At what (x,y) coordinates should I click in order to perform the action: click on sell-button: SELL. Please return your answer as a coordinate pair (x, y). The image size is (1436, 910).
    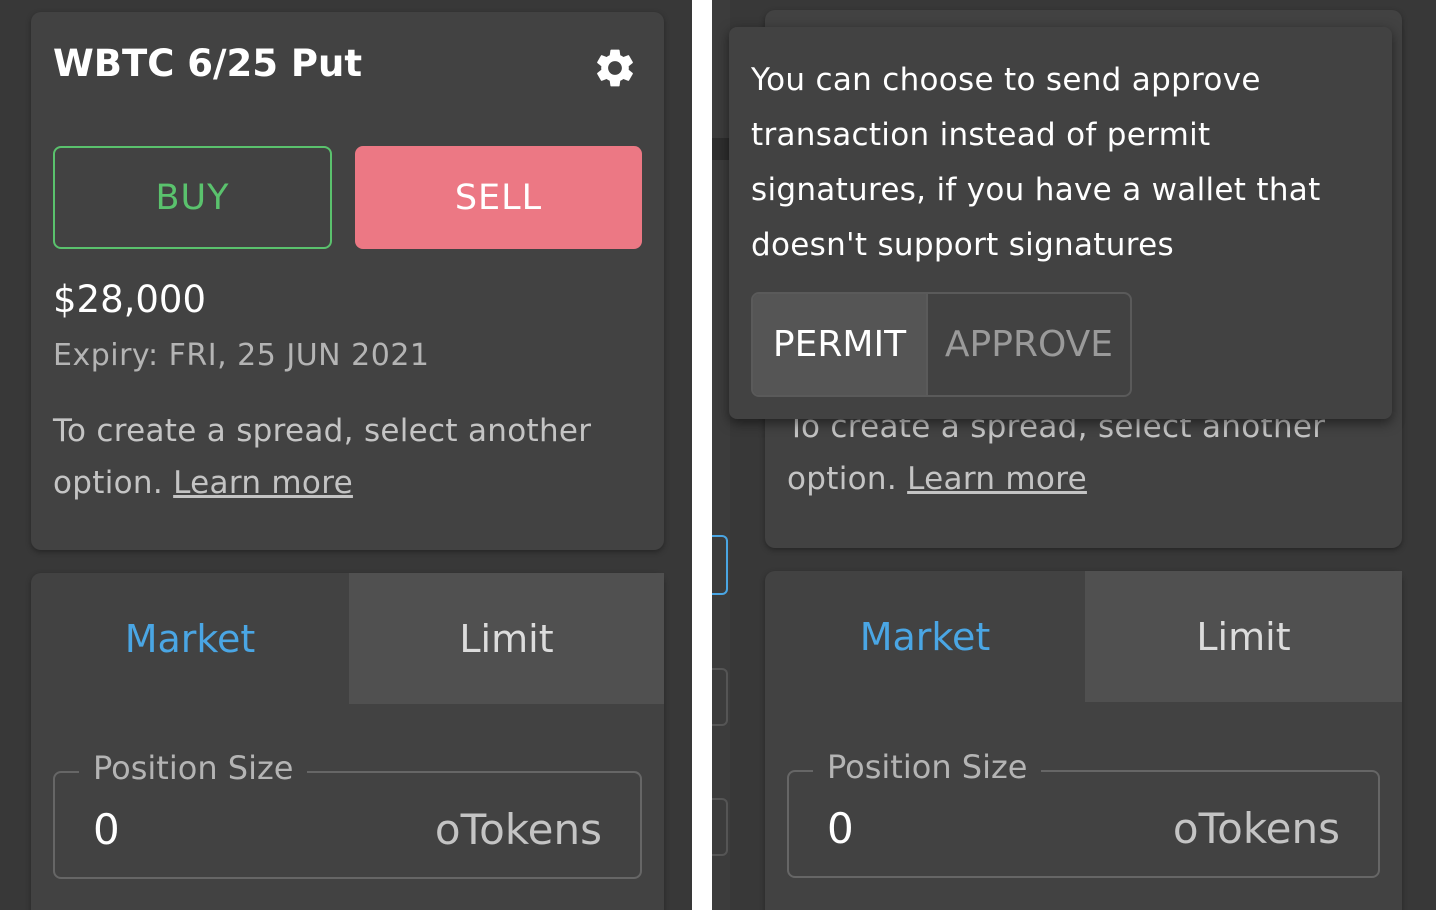
    Looking at the image, I should click on (498, 197).